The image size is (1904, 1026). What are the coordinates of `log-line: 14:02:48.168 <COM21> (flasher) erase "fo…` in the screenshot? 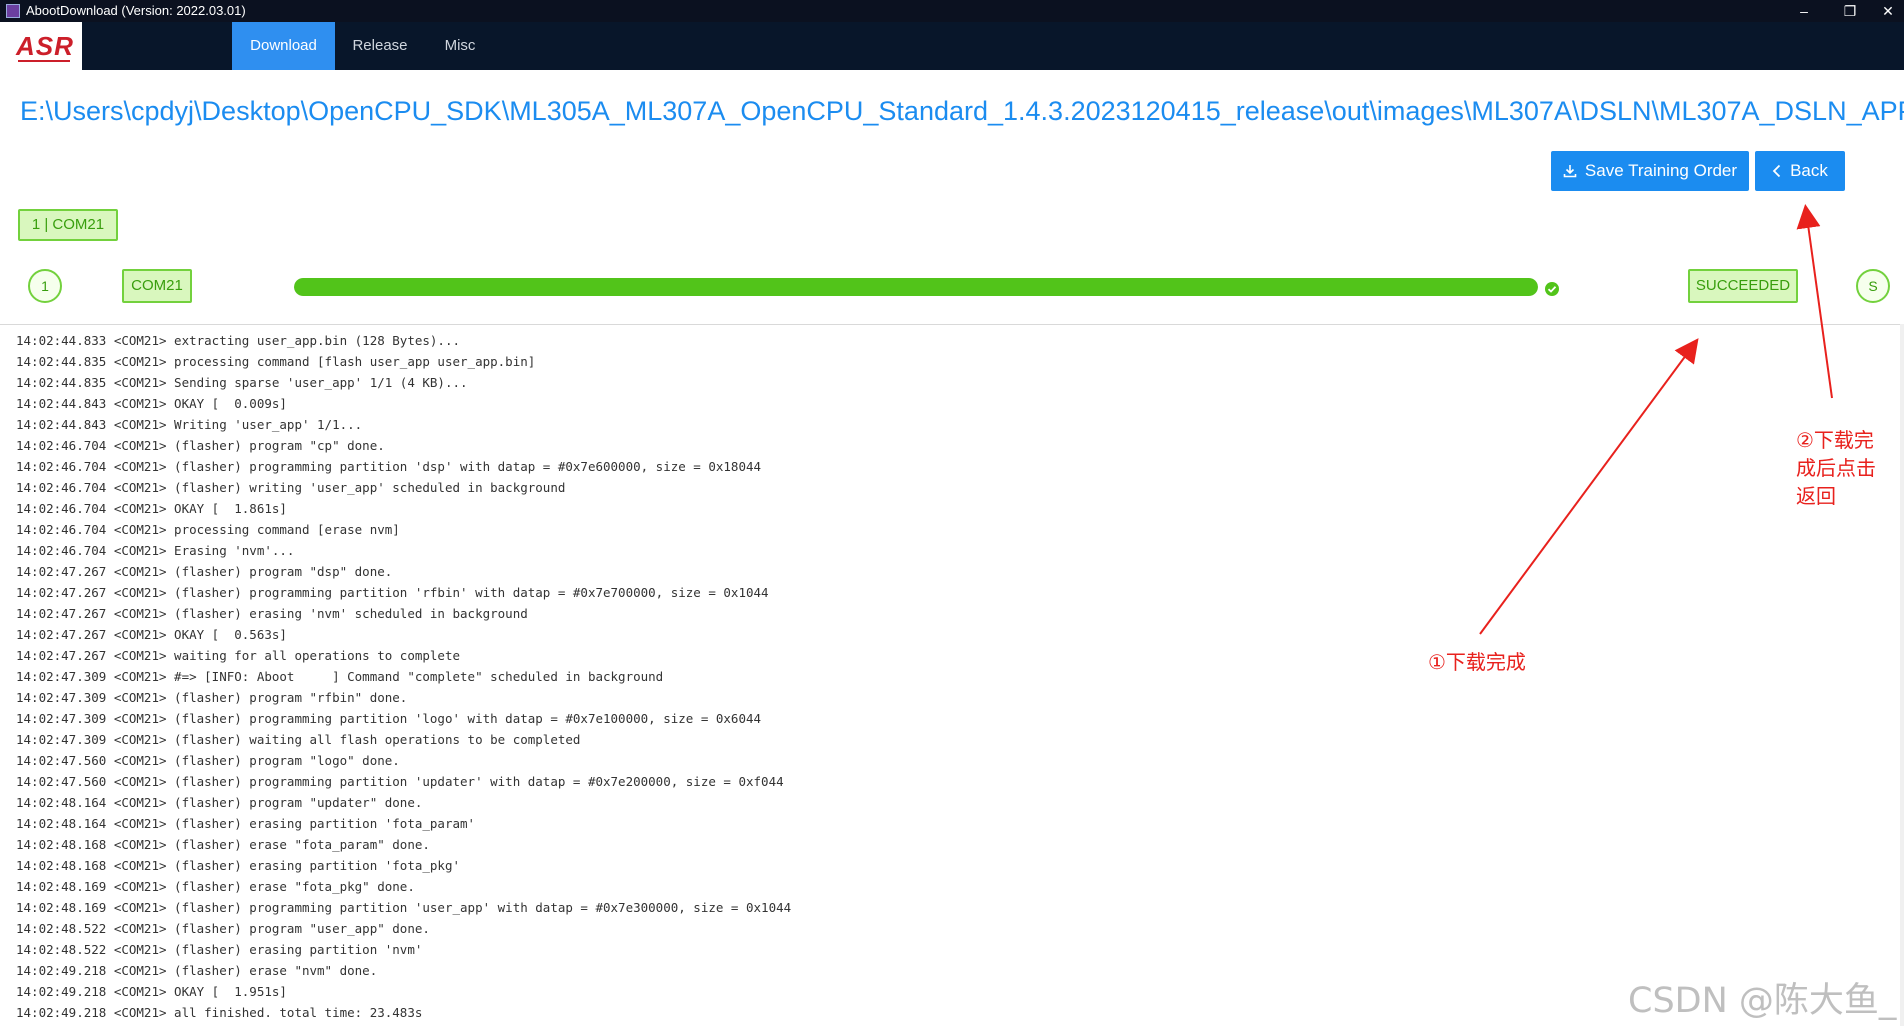 It's located at (223, 844).